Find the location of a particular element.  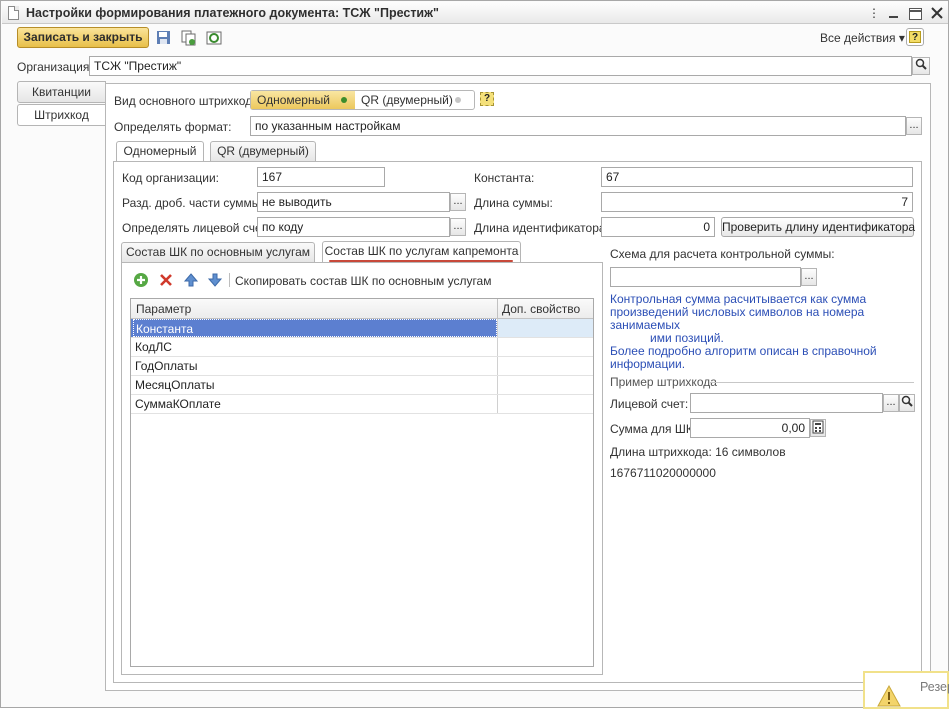

table-cell: ГодОплаты is located at coordinates (166, 366).